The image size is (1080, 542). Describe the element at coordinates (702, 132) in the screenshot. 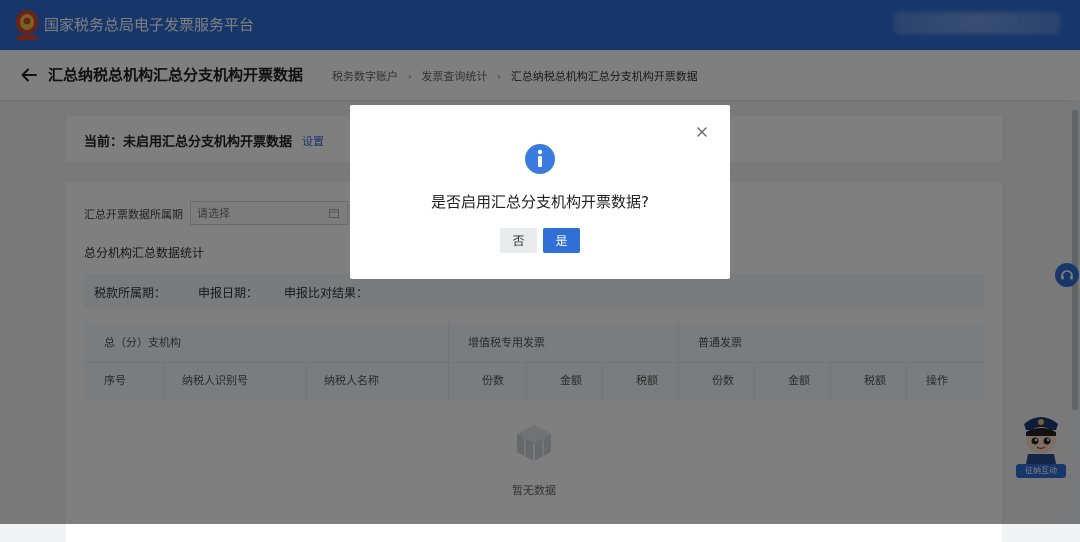

I see `close-icon` at that location.